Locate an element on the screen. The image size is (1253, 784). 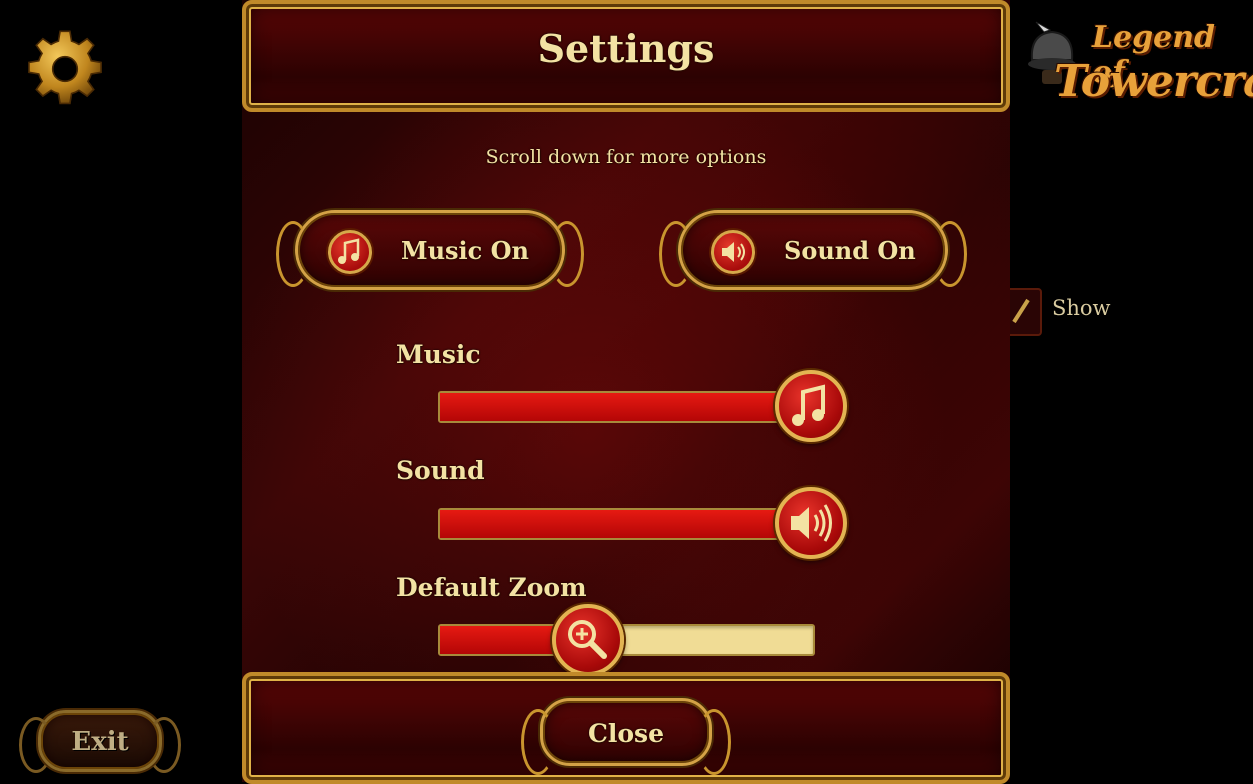
scroll-hint: Scroll down for more options is located at coordinates (626, 157).